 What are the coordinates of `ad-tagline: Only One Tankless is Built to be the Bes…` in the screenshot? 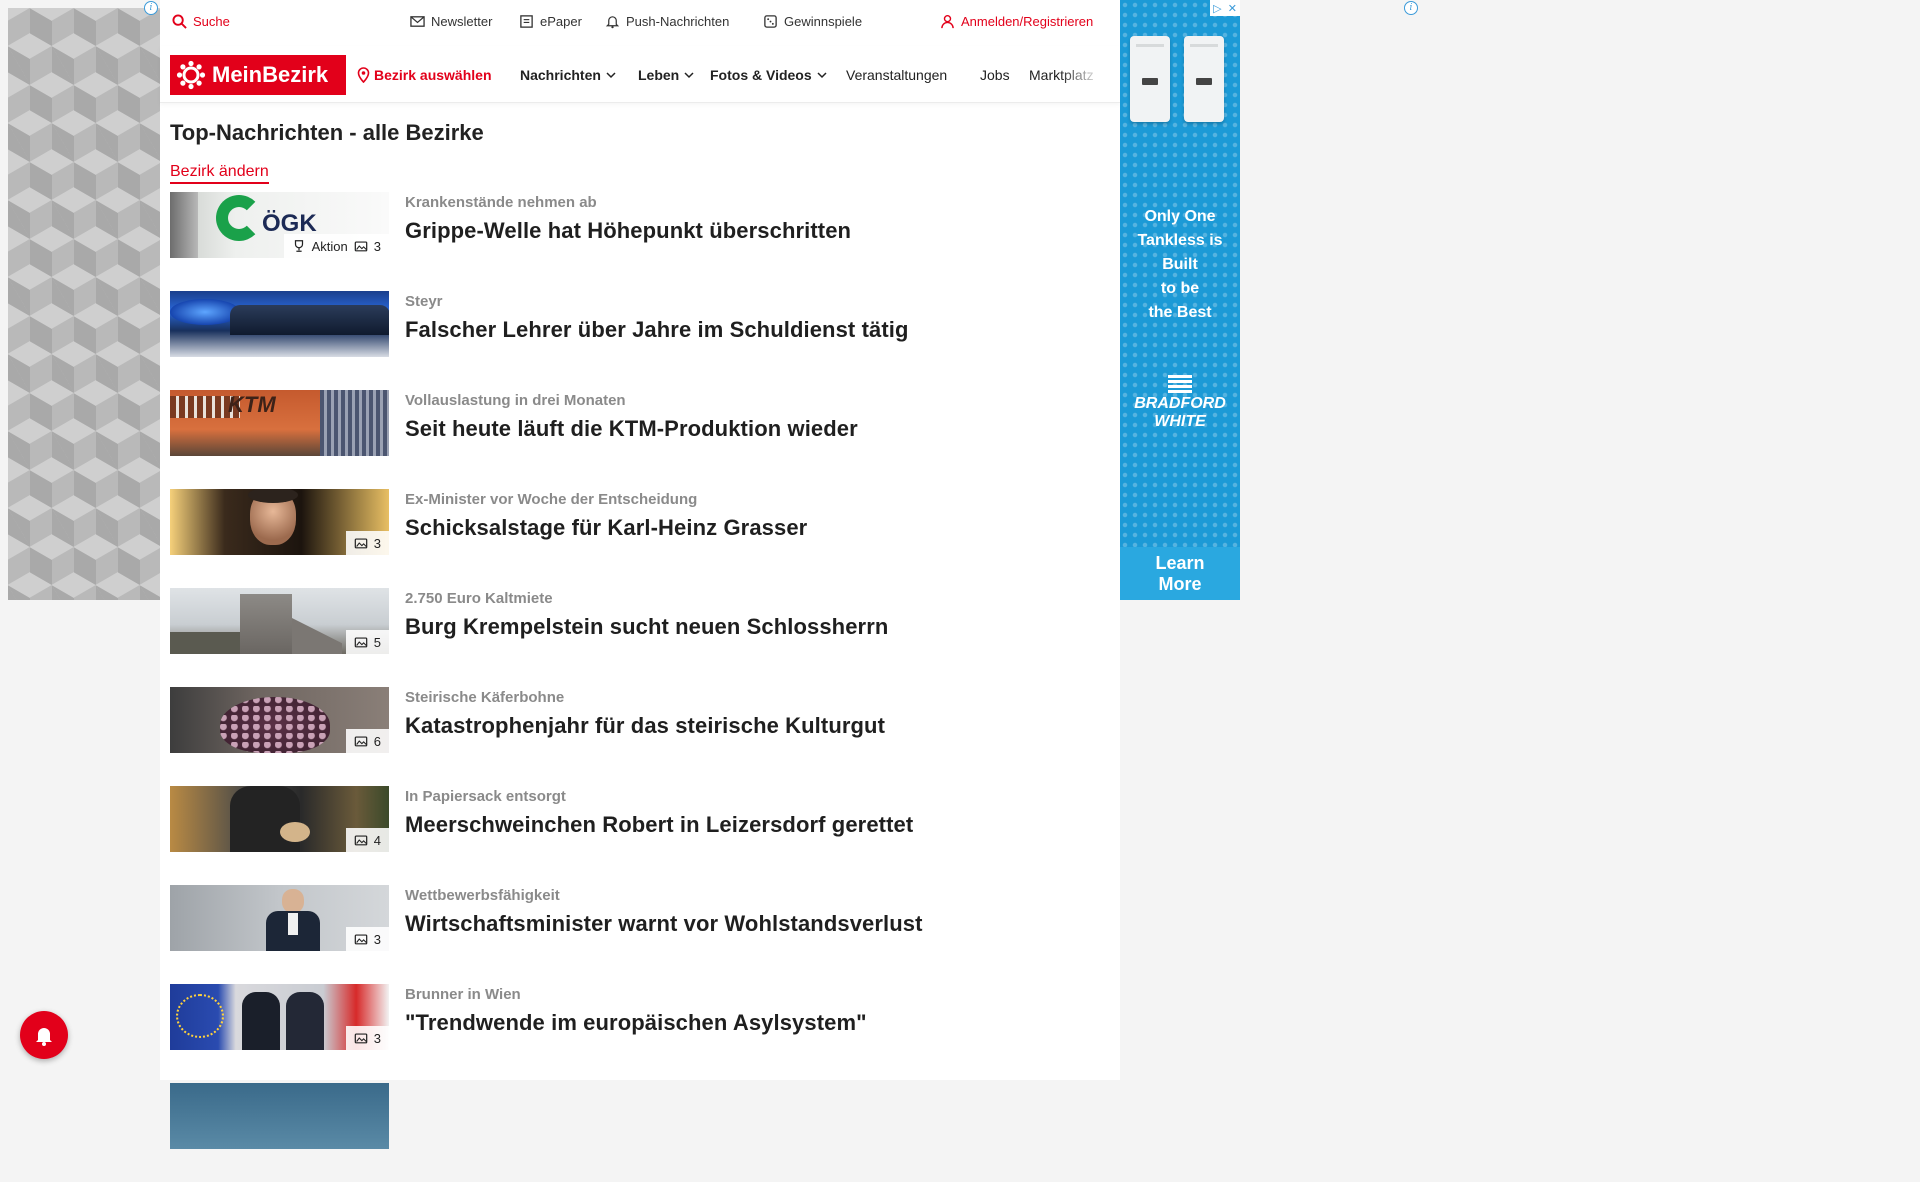 It's located at (1180, 265).